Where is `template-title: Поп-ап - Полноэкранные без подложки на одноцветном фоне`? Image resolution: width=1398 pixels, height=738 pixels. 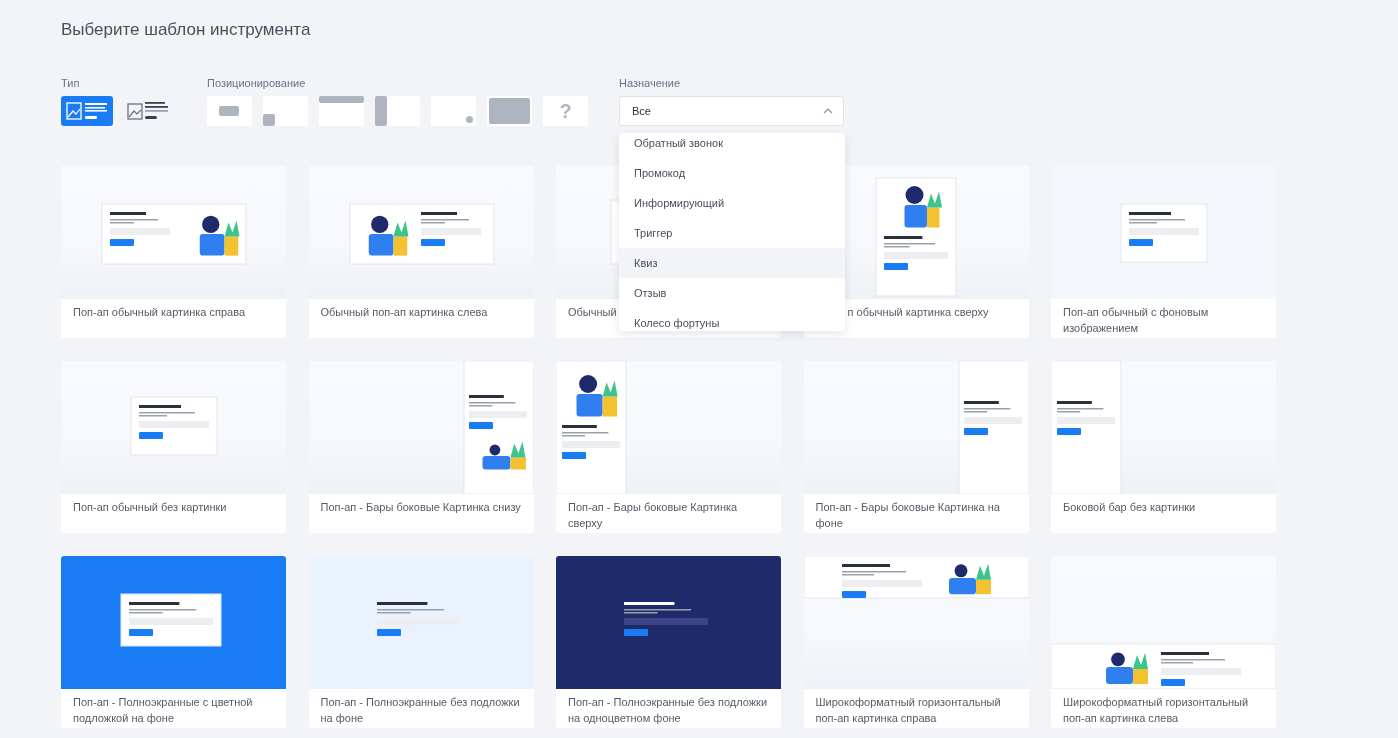 template-title: Поп-ап - Полноэкранные без подложки на одноцветном фоне is located at coordinates (668, 710).